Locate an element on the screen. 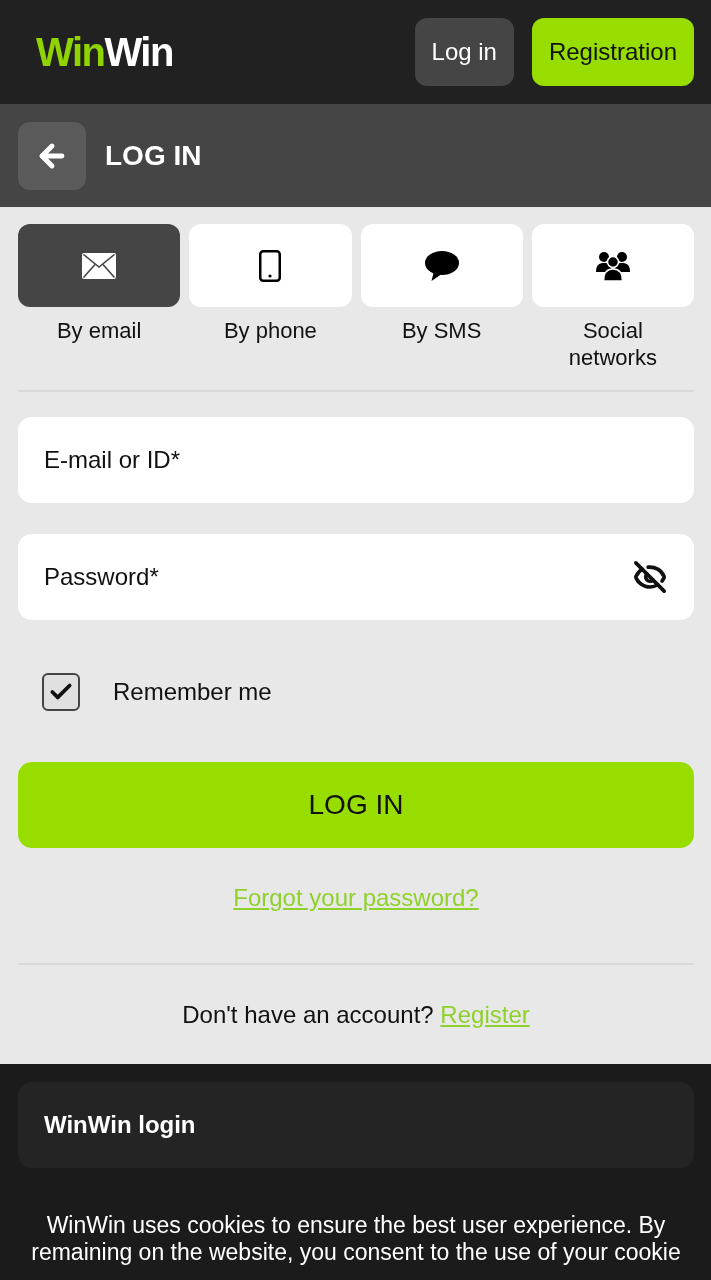  speech-bubble-icon is located at coordinates (441, 265).